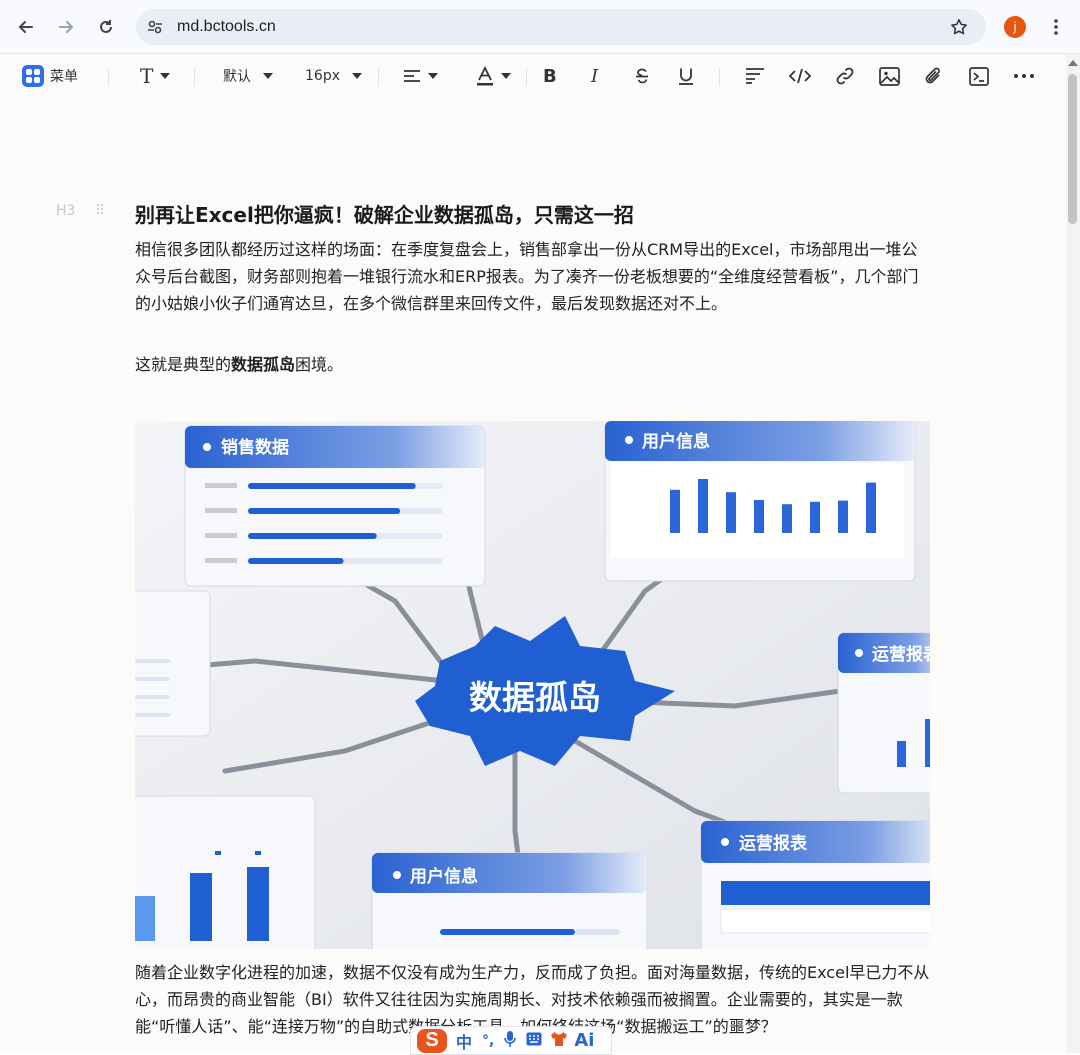  I want to click on code-icon, so click(800, 76).